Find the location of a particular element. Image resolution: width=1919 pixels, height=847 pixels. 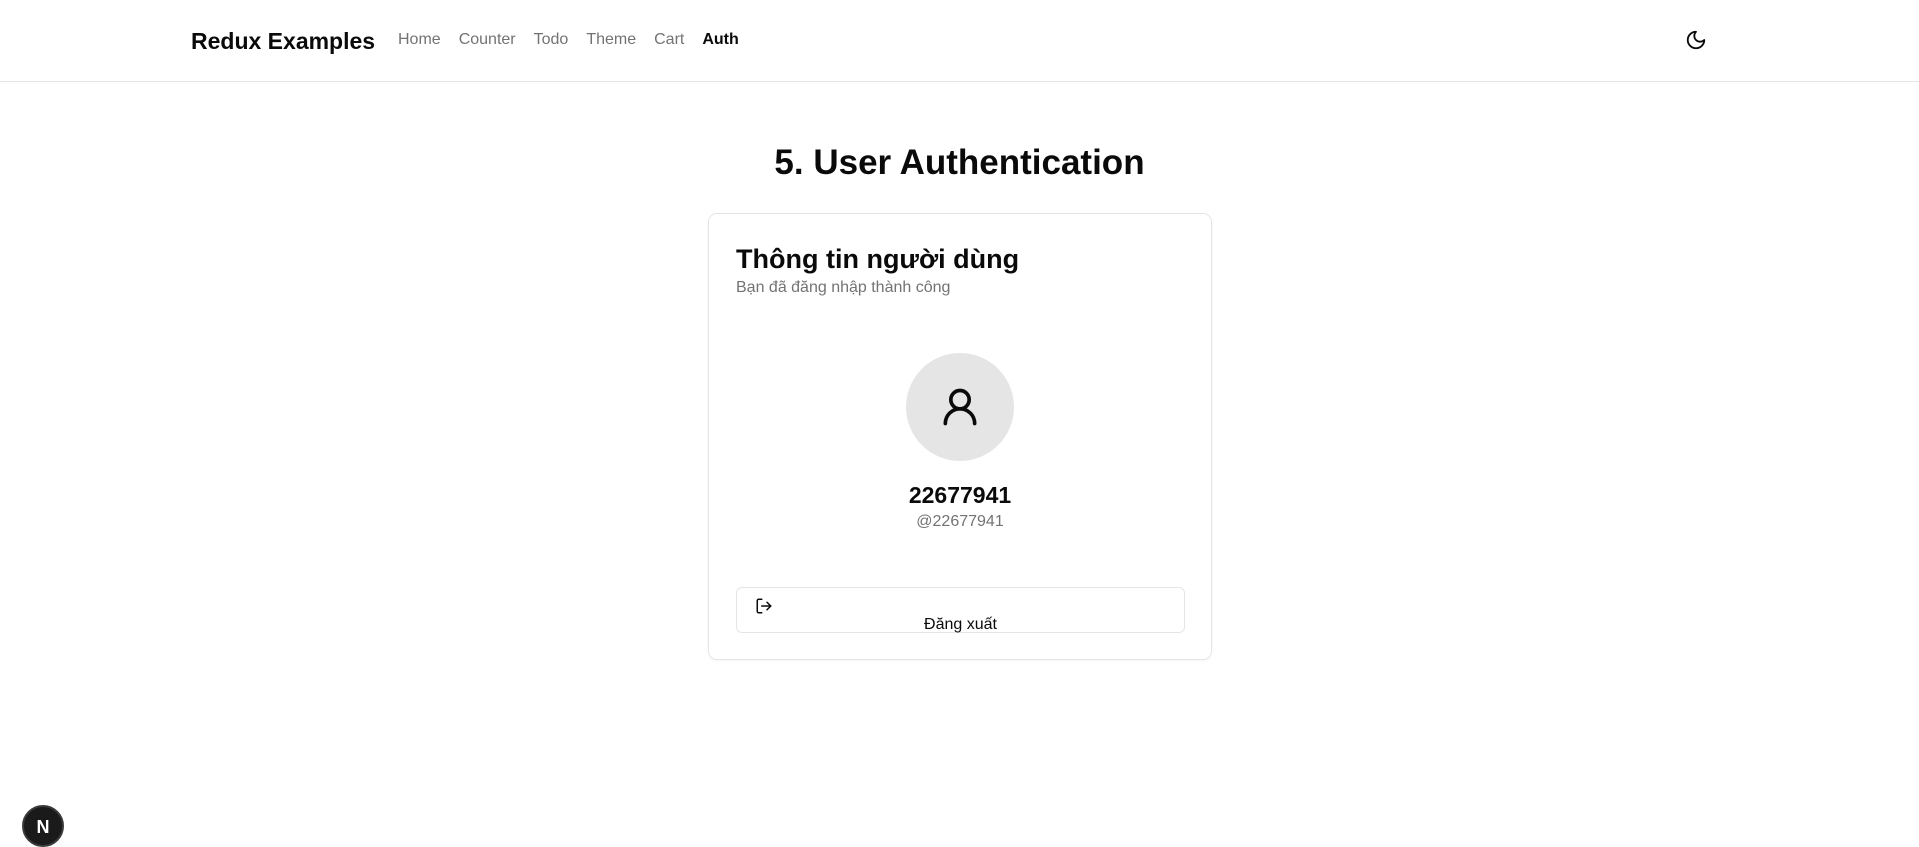

nav-link-todo: Todo is located at coordinates (551, 40).